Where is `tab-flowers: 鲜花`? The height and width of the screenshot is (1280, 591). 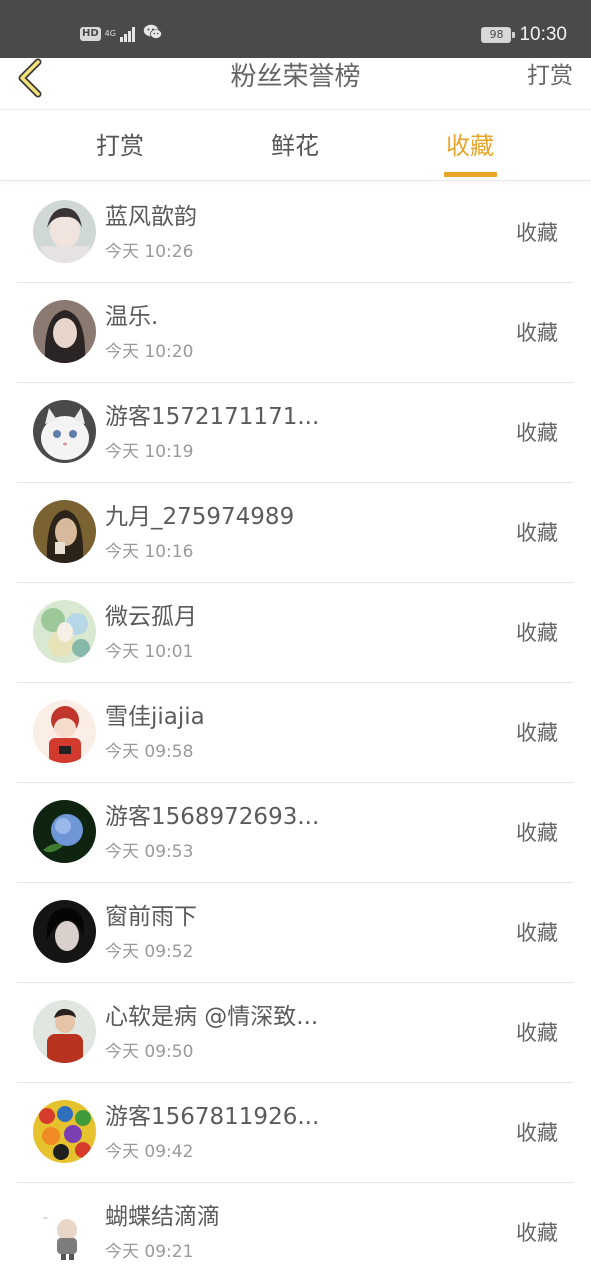
tab-flowers: 鲜花 is located at coordinates (295, 146).